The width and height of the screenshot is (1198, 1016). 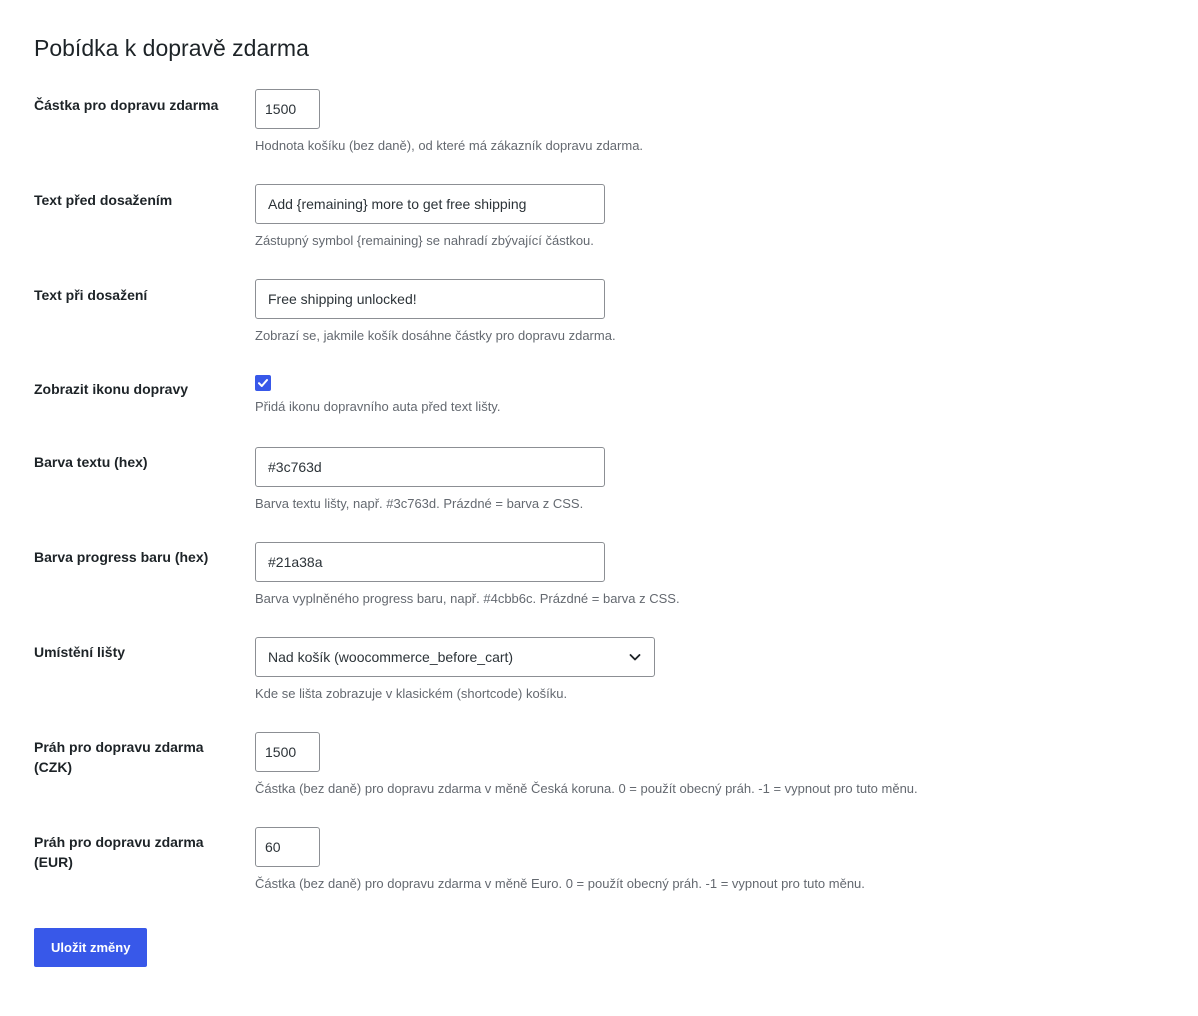 What do you see at coordinates (80, 652) in the screenshot?
I see `placement-label: Umístění lišty` at bounding box center [80, 652].